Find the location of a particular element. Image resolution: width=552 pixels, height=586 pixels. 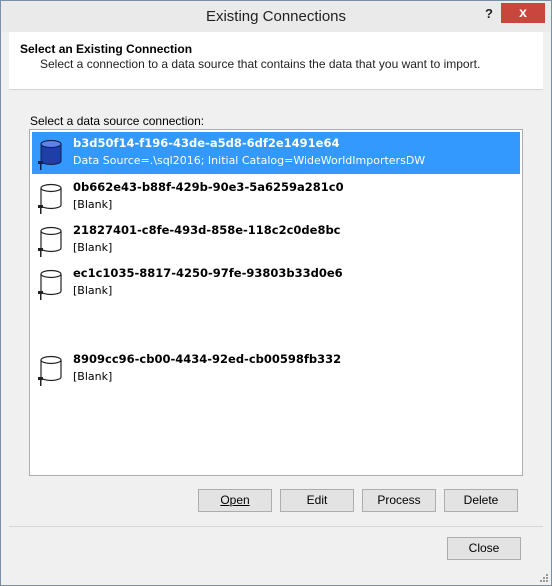

title-bar: Existing Connections ? x is located at coordinates (276, 16).